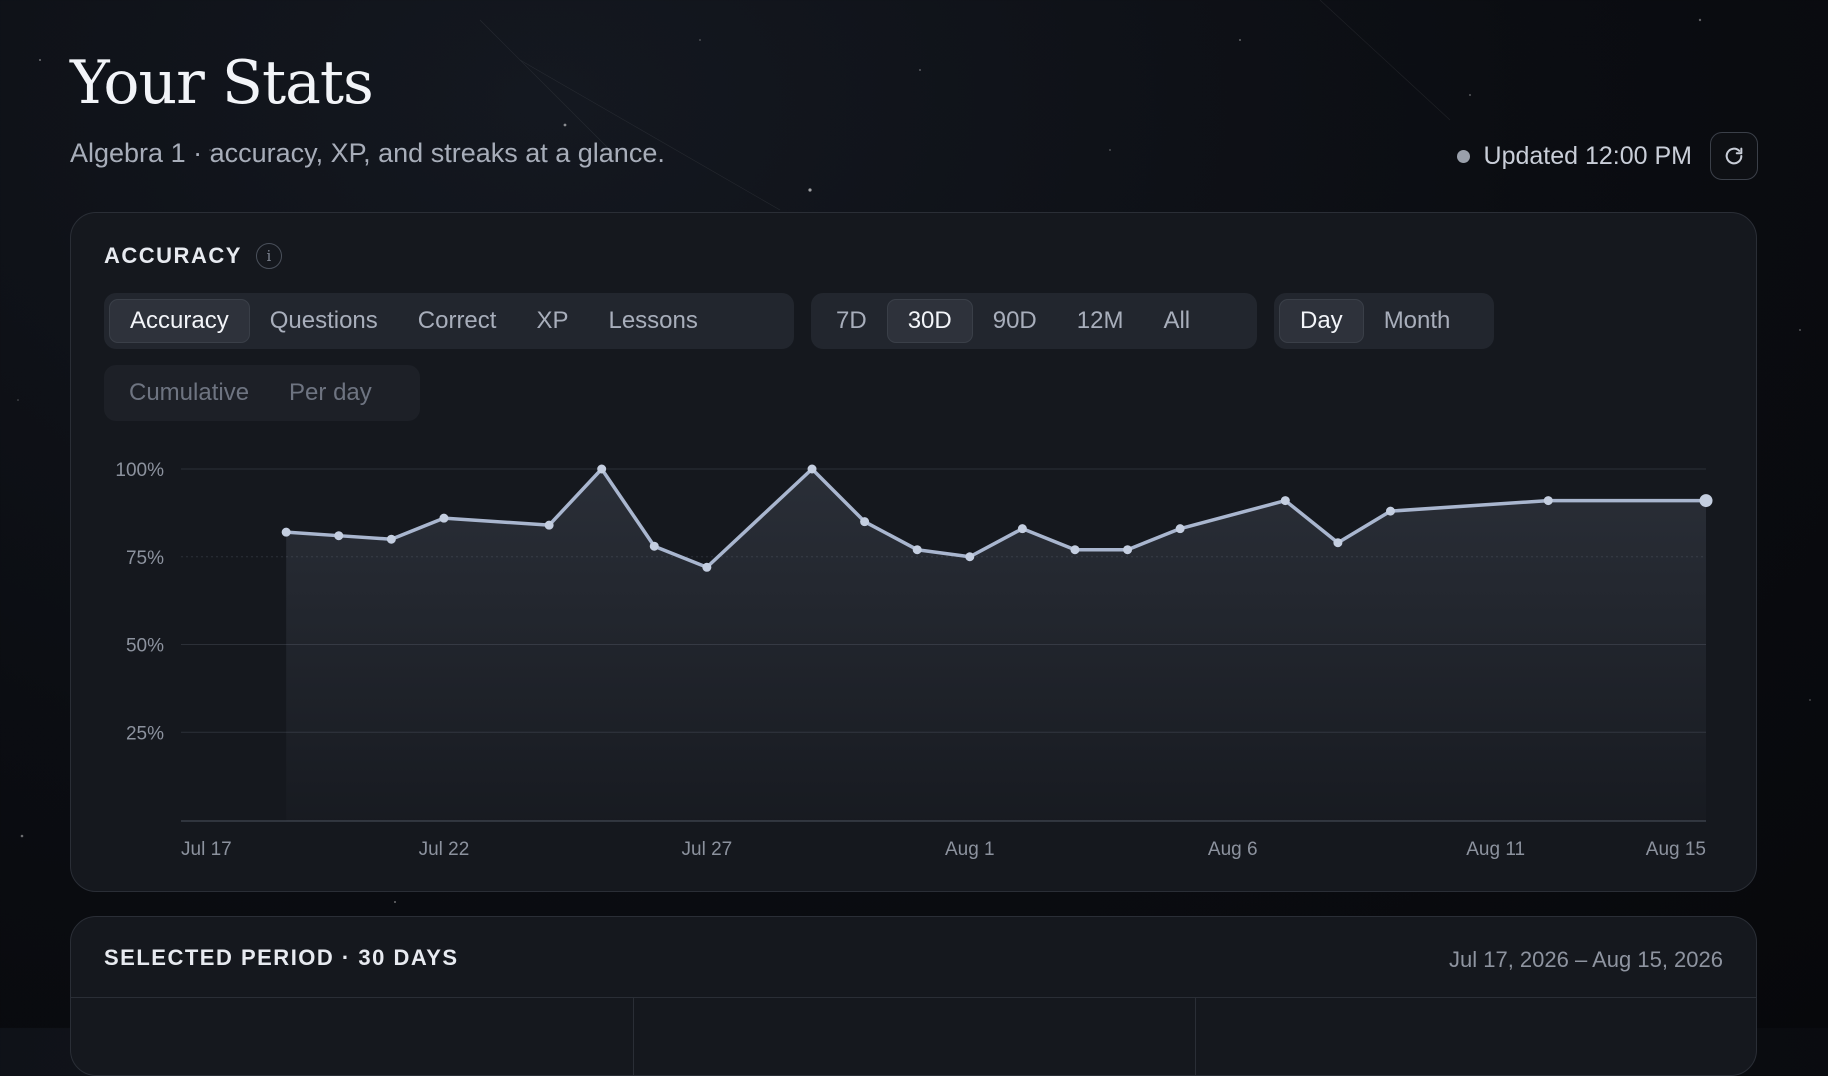 The image size is (1828, 1076). I want to click on x-tick-label: Aug 6, so click(1233, 849).